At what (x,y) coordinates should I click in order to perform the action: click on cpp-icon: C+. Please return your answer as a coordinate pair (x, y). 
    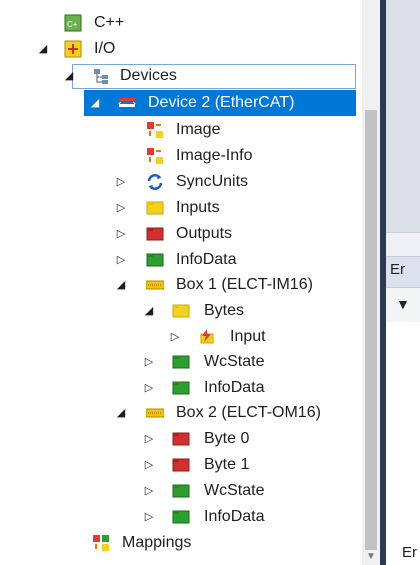
    Looking at the image, I should click on (73, 23).